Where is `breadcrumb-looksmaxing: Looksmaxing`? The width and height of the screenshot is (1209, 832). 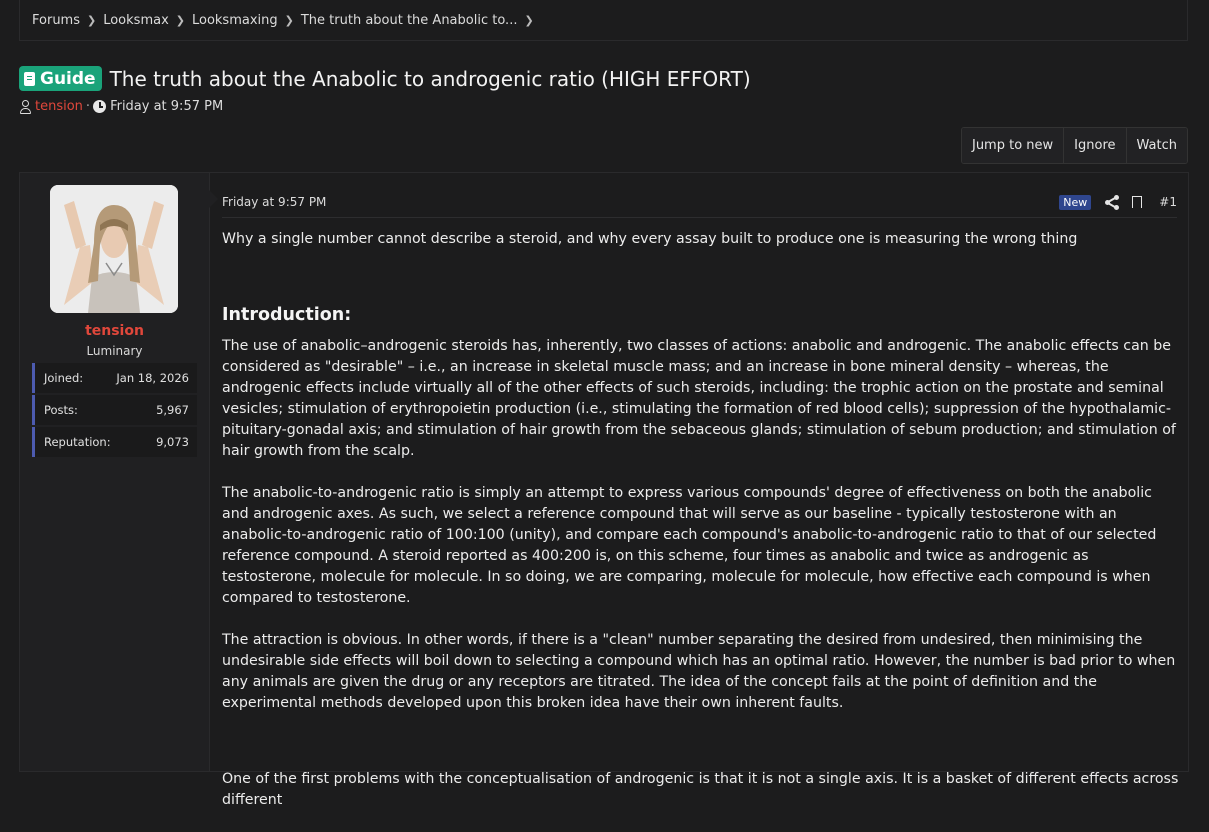
breadcrumb-looksmaxing: Looksmaxing is located at coordinates (235, 20).